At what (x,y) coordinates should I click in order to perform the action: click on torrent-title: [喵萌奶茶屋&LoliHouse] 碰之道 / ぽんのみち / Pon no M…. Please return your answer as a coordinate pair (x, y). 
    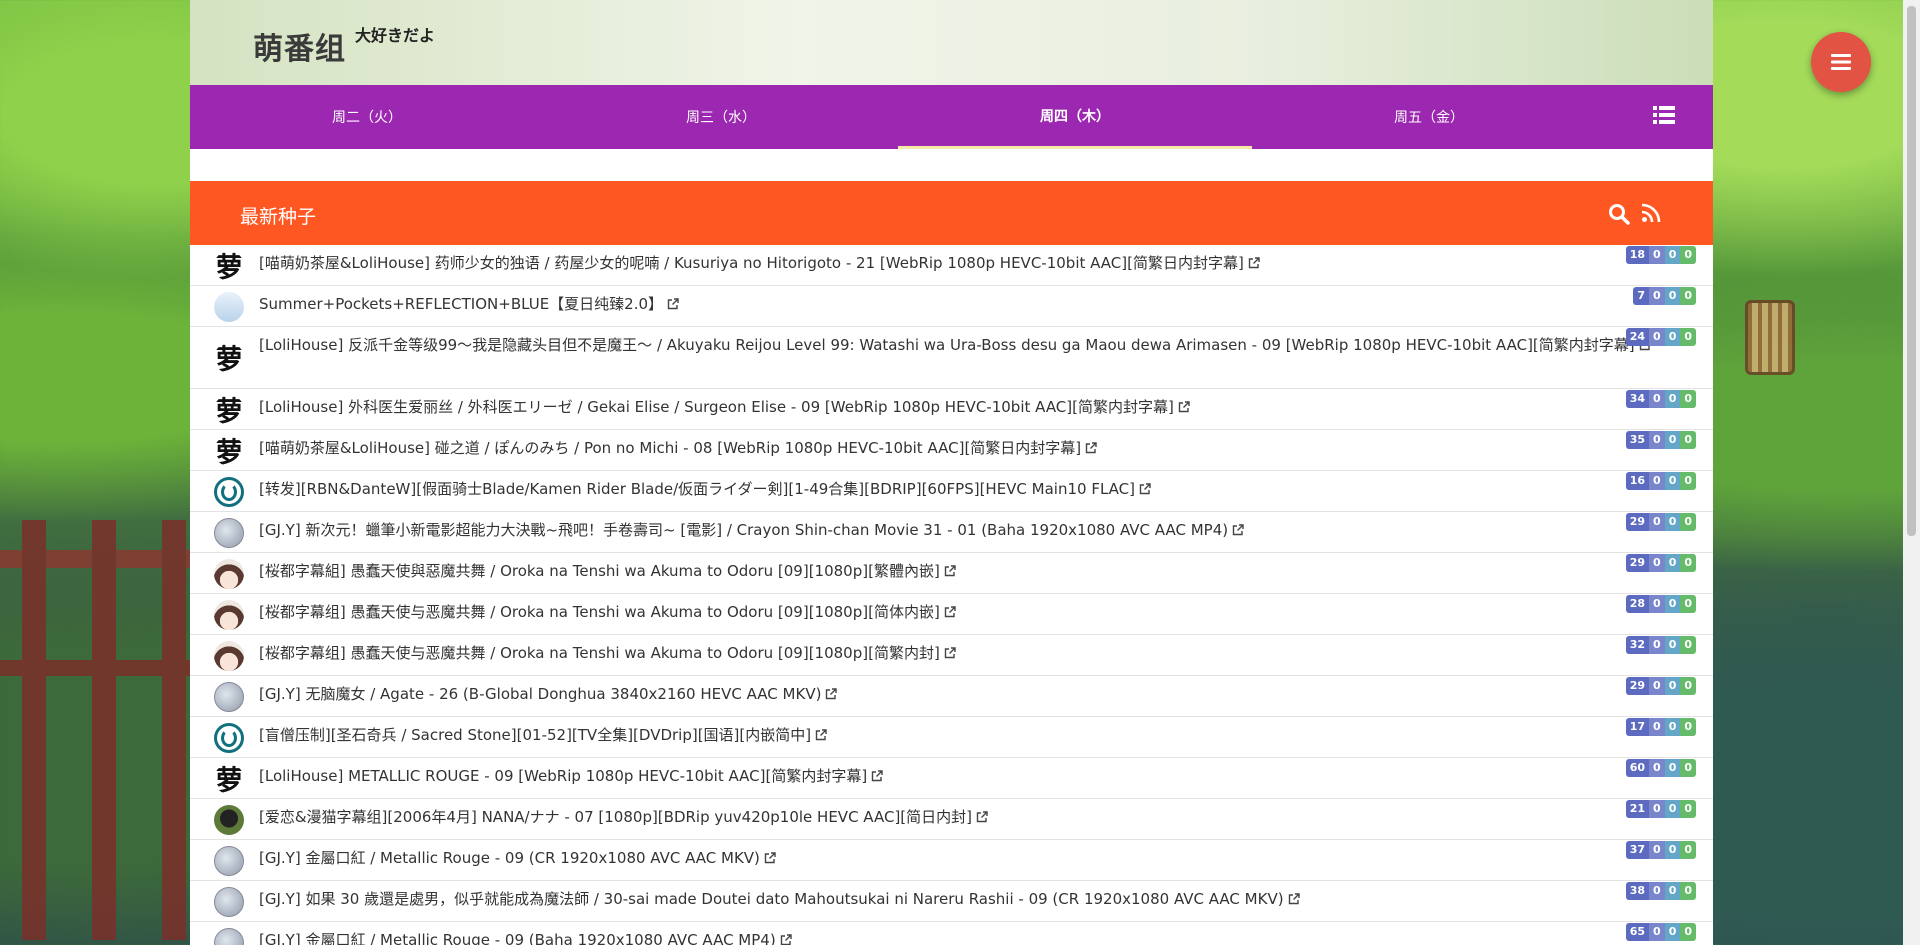
    Looking at the image, I should click on (670, 448).